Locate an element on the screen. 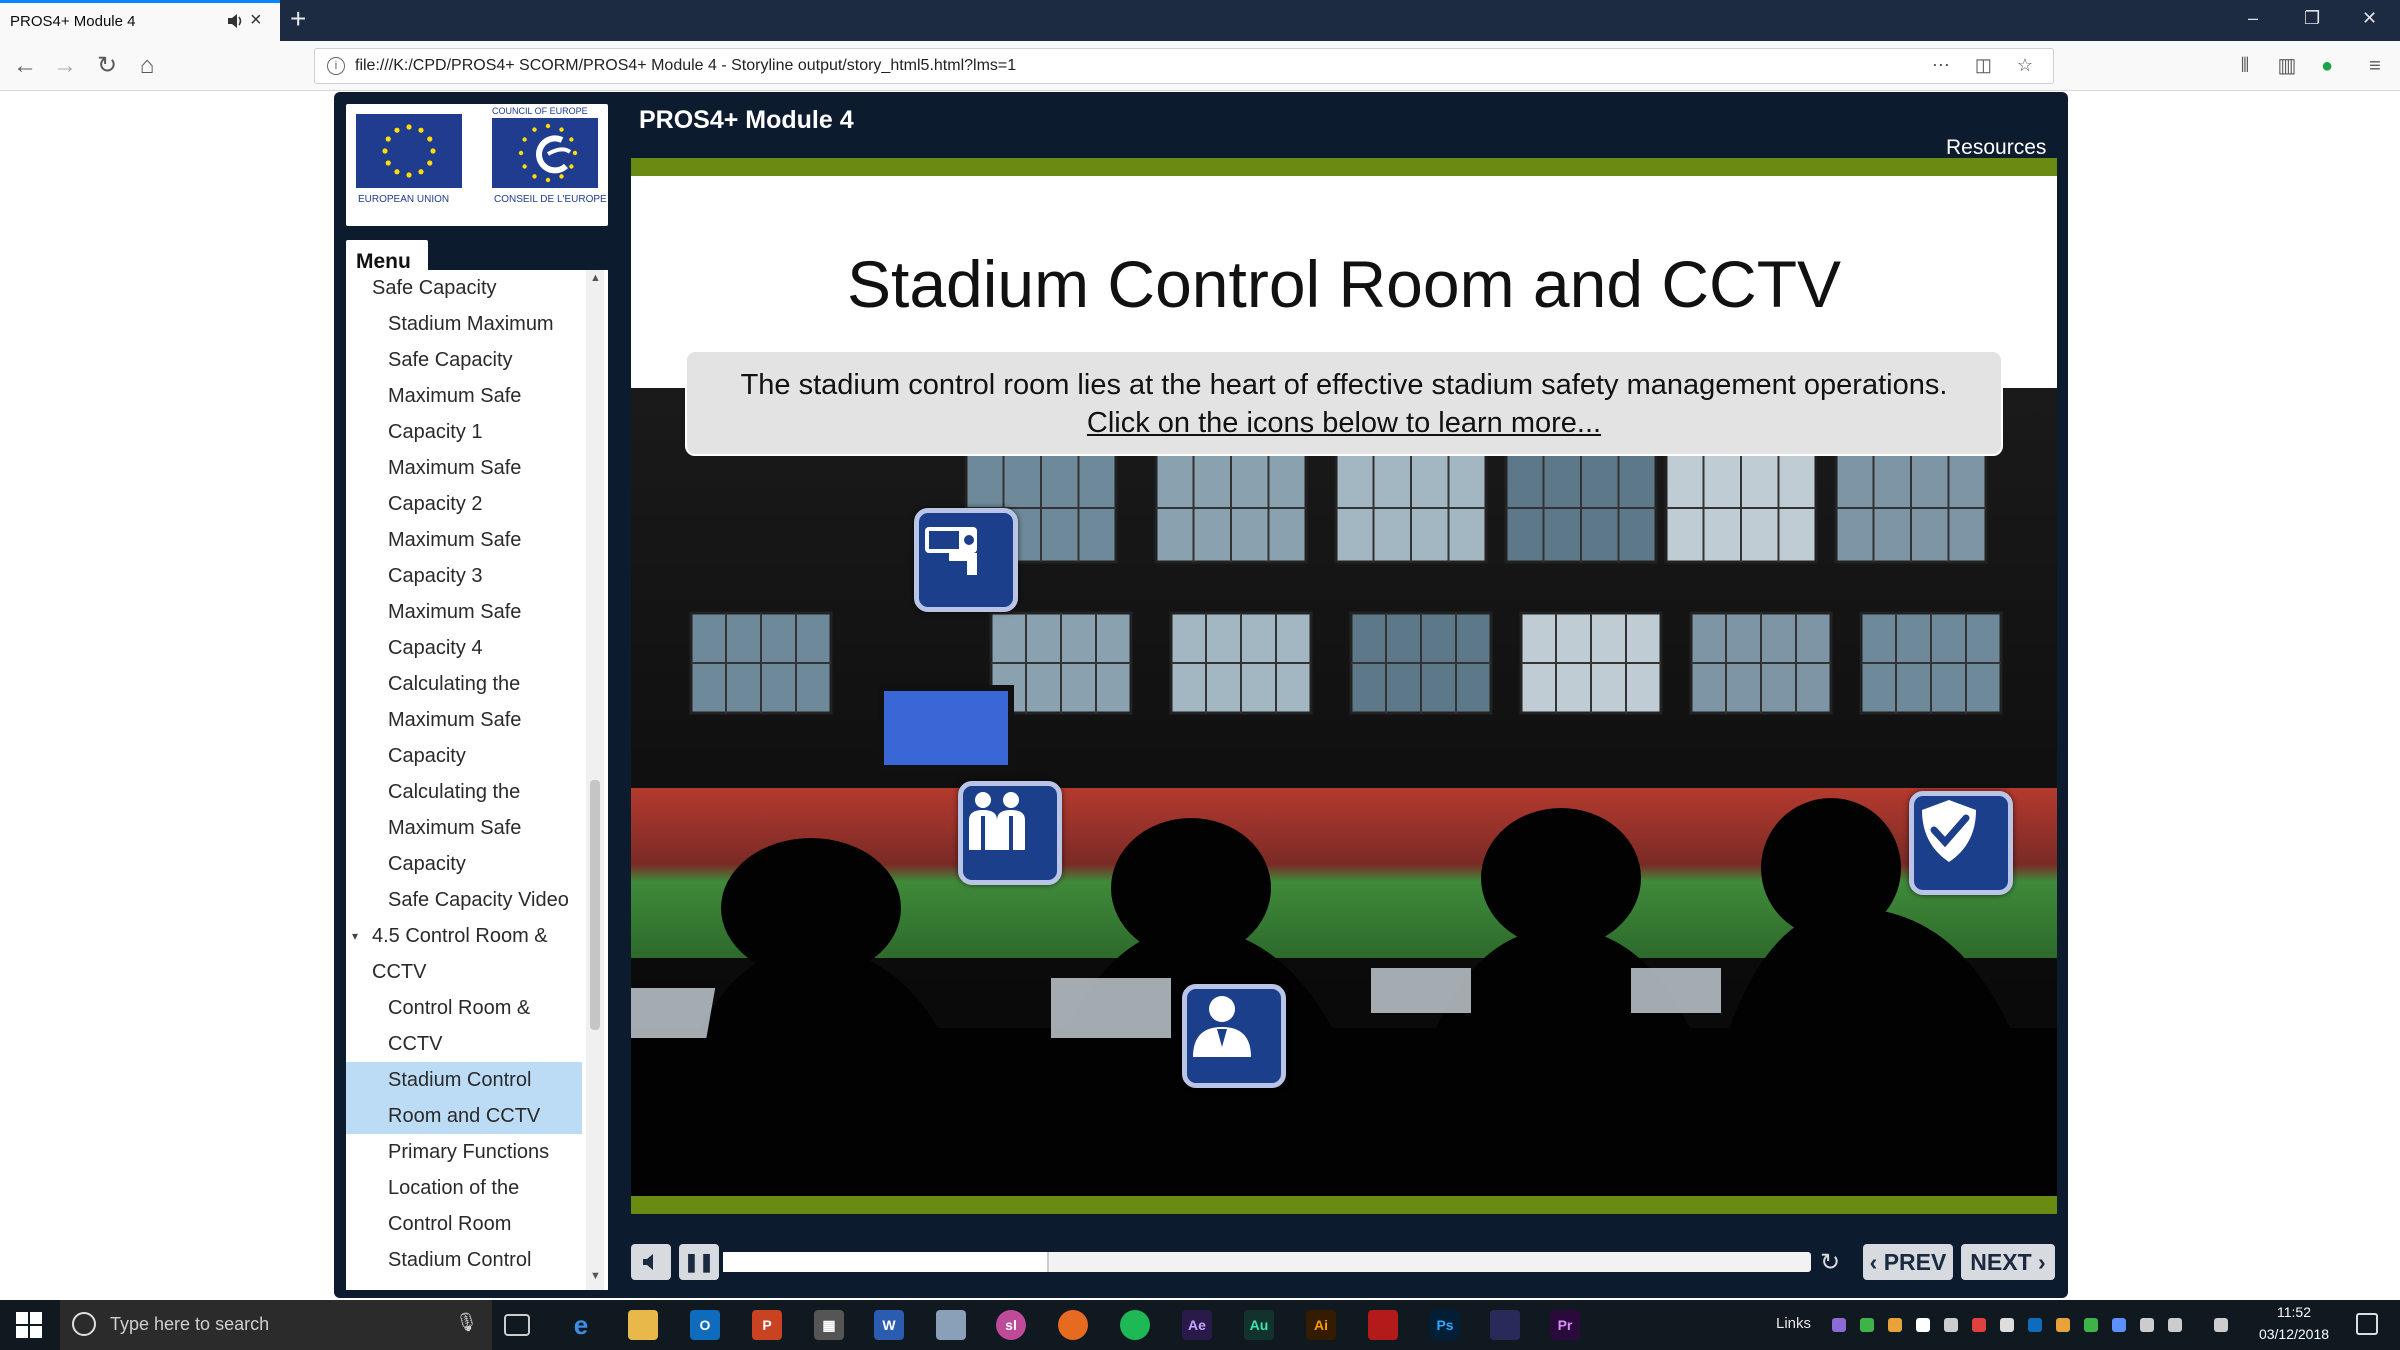 This screenshot has height=1350, width=2400. menu-item: Maximum Safe Capacity 3 is located at coordinates (464, 558).